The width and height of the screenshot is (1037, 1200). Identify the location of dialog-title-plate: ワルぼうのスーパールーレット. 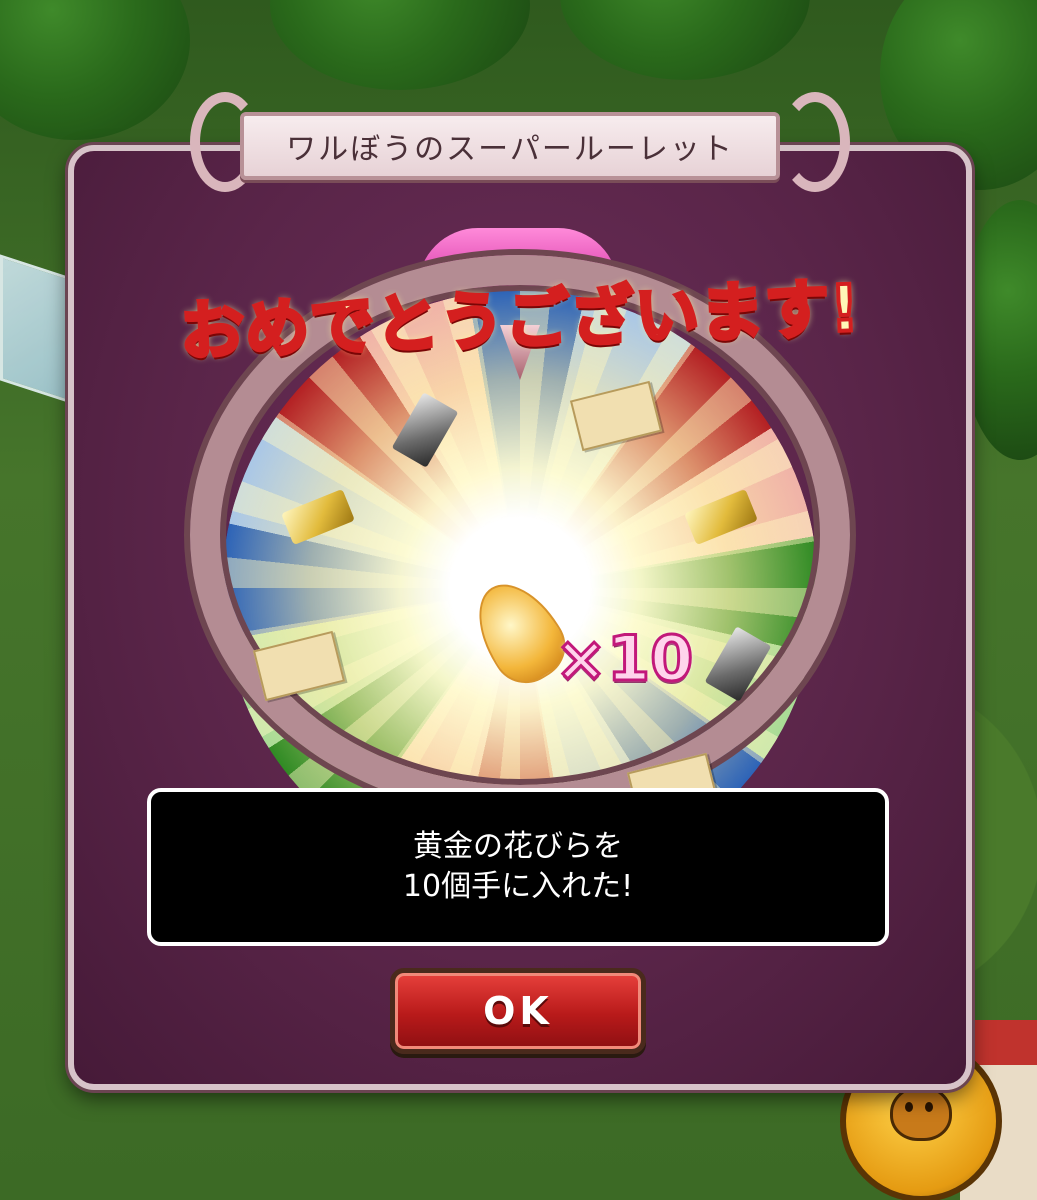
(510, 146).